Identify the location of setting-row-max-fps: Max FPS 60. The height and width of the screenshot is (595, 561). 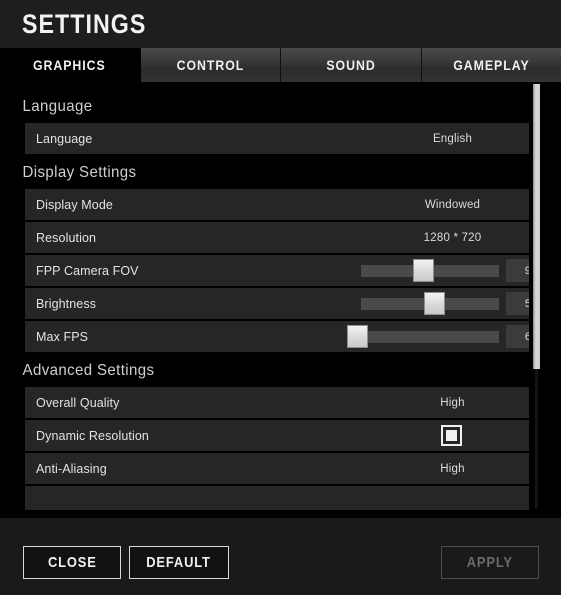
(277, 336).